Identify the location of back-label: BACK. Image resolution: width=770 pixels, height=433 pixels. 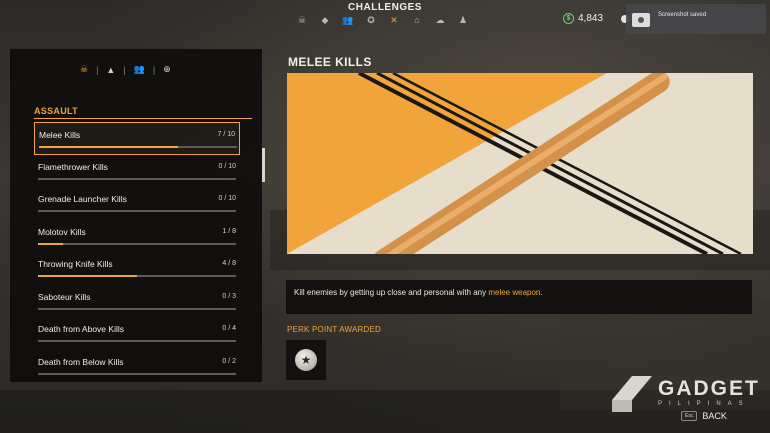
(714, 416).